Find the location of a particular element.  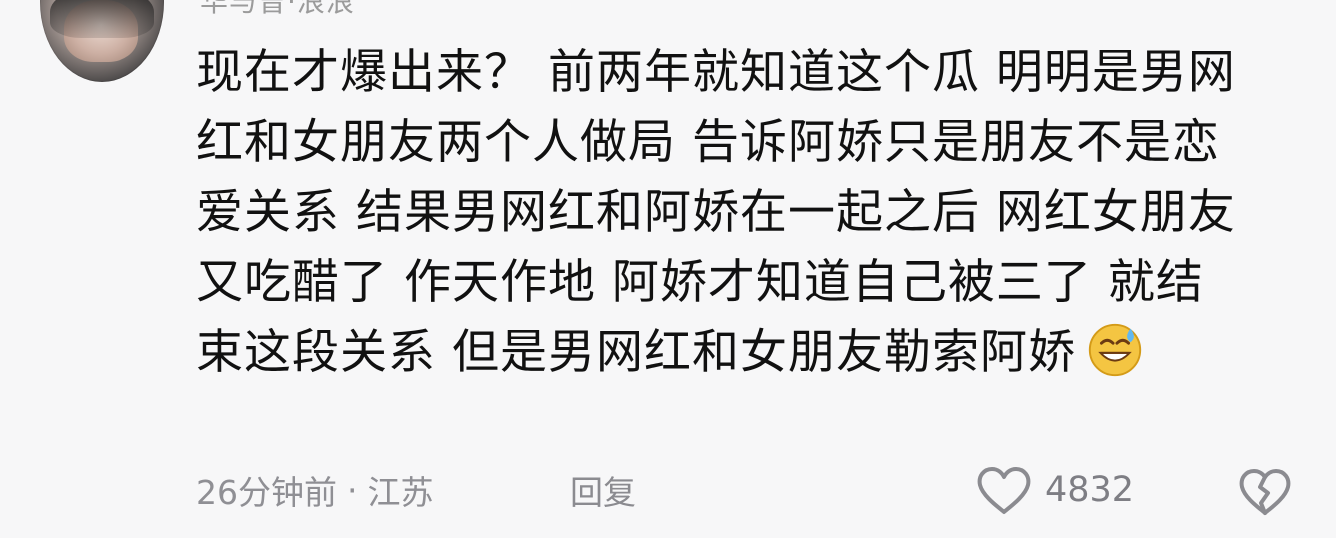

comment-meta: 26分钟前 · 江苏 is located at coordinates (315, 490).